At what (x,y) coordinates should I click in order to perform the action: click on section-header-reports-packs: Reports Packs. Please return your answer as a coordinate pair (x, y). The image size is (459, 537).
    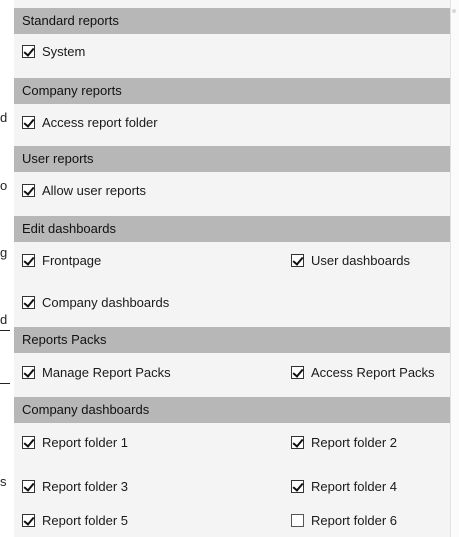
    Looking at the image, I should click on (232, 340).